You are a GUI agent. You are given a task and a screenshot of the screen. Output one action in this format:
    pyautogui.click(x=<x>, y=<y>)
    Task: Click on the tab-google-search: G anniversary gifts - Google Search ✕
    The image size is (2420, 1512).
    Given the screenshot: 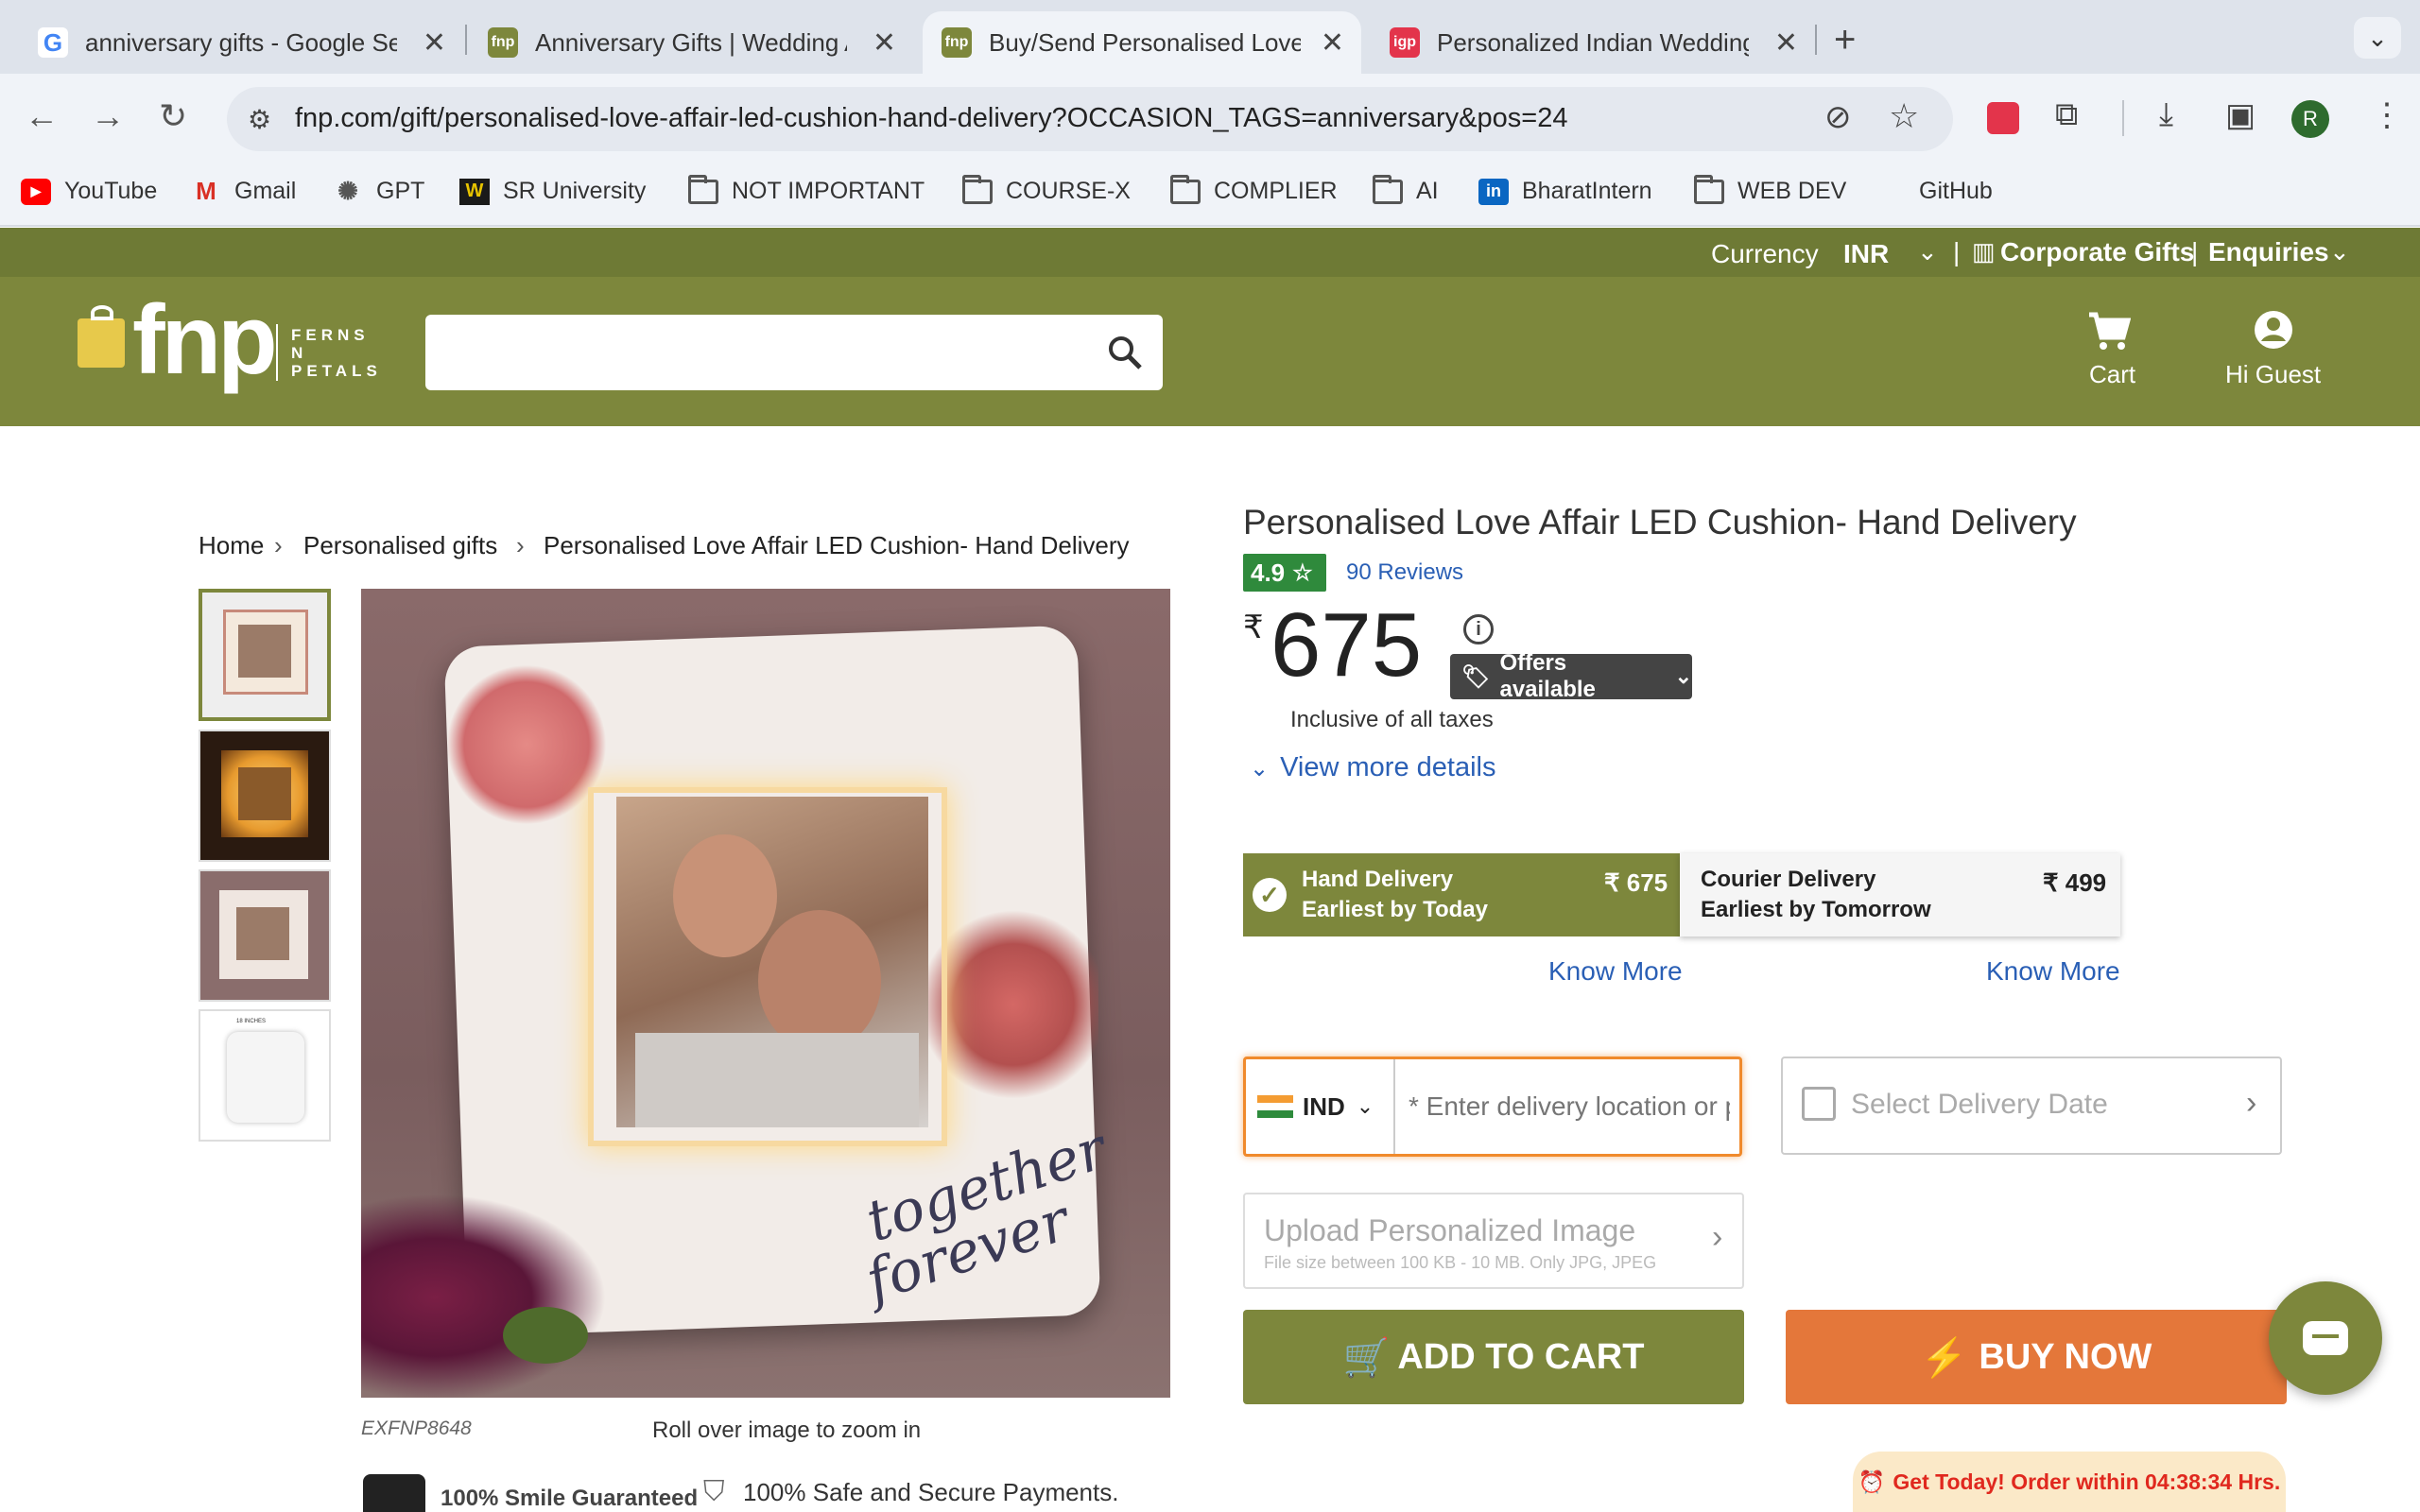 What is the action you would take?
    pyautogui.click(x=241, y=42)
    